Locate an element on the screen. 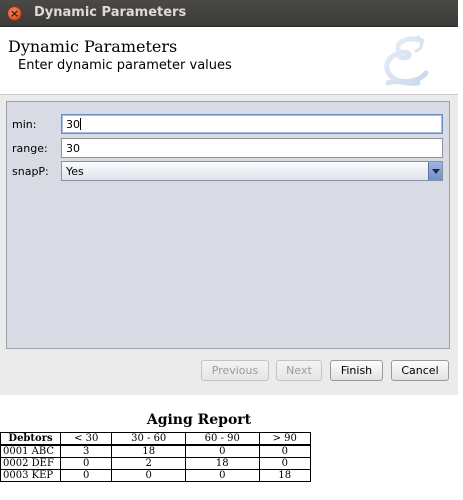 The width and height of the screenshot is (463, 500). table-row: 0003 KEP 0 0 0 18 is located at coordinates (156, 475).